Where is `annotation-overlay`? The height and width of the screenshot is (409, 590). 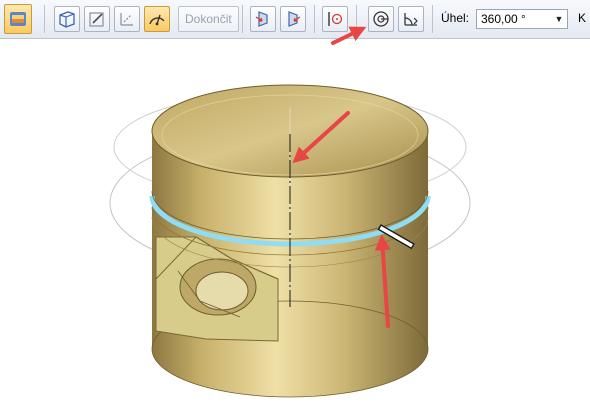 annotation-overlay is located at coordinates (349, 35).